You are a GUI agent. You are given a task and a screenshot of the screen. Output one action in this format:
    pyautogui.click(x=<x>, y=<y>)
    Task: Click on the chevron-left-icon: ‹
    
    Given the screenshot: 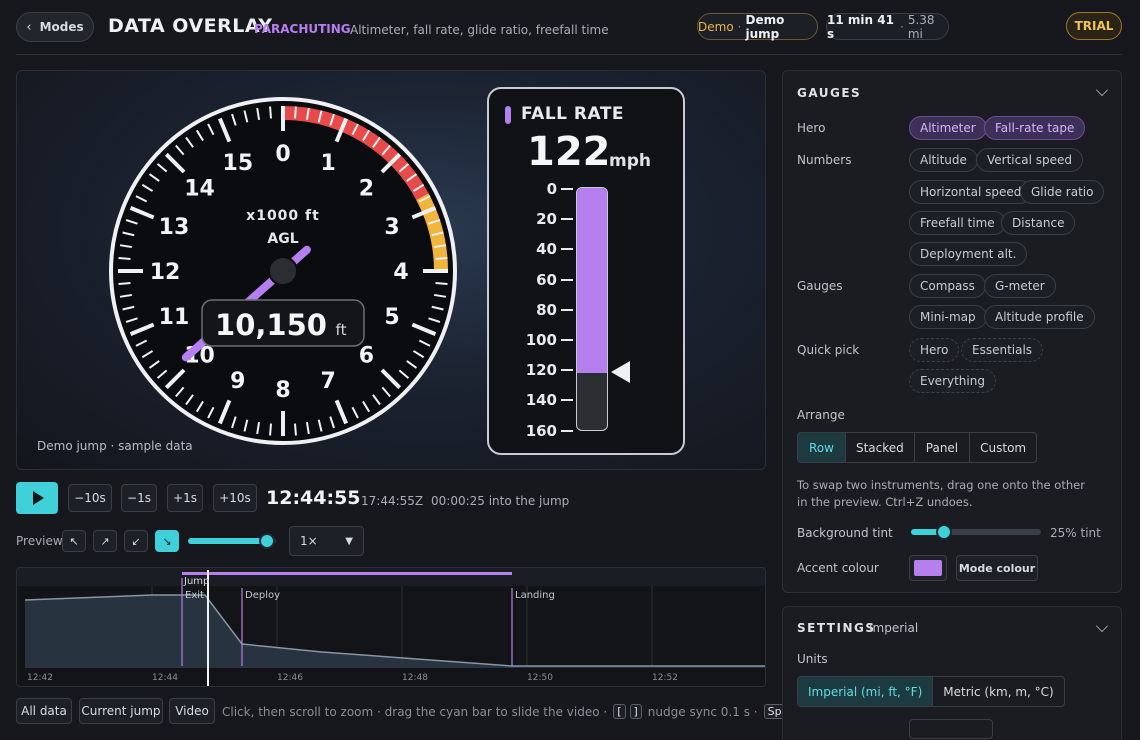 What is the action you would take?
    pyautogui.click(x=29, y=27)
    